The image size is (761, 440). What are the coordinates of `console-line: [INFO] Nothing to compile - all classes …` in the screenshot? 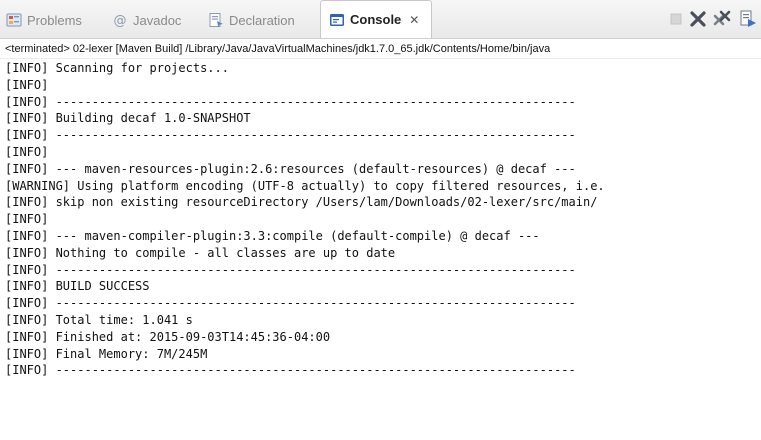 It's located at (200, 252).